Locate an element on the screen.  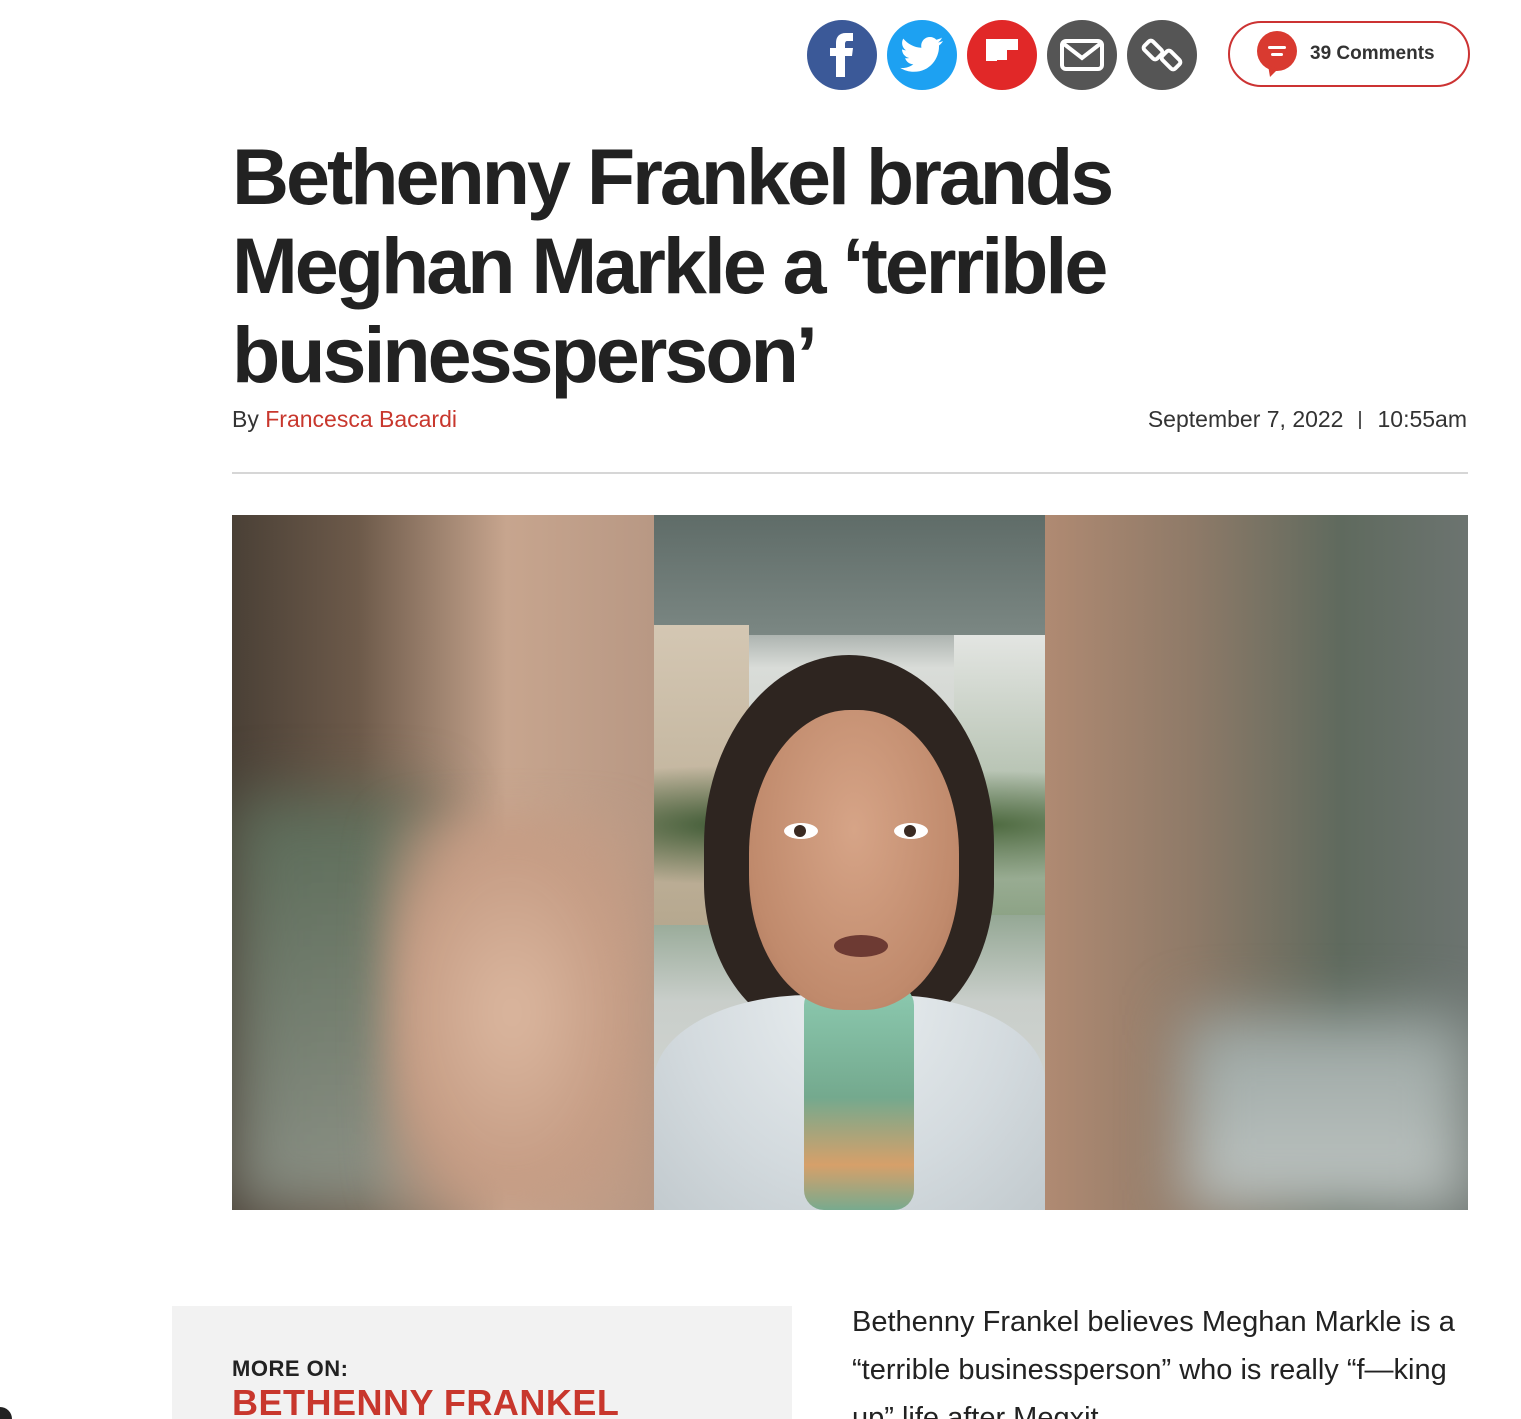
twitter-icon is located at coordinates (921, 54).